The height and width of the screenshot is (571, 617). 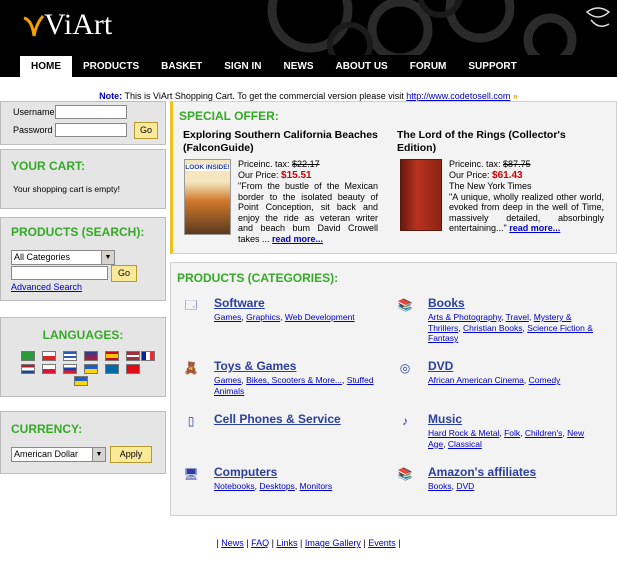 What do you see at coordinates (232, 543) in the screenshot?
I see `footer-link-news: News` at bounding box center [232, 543].